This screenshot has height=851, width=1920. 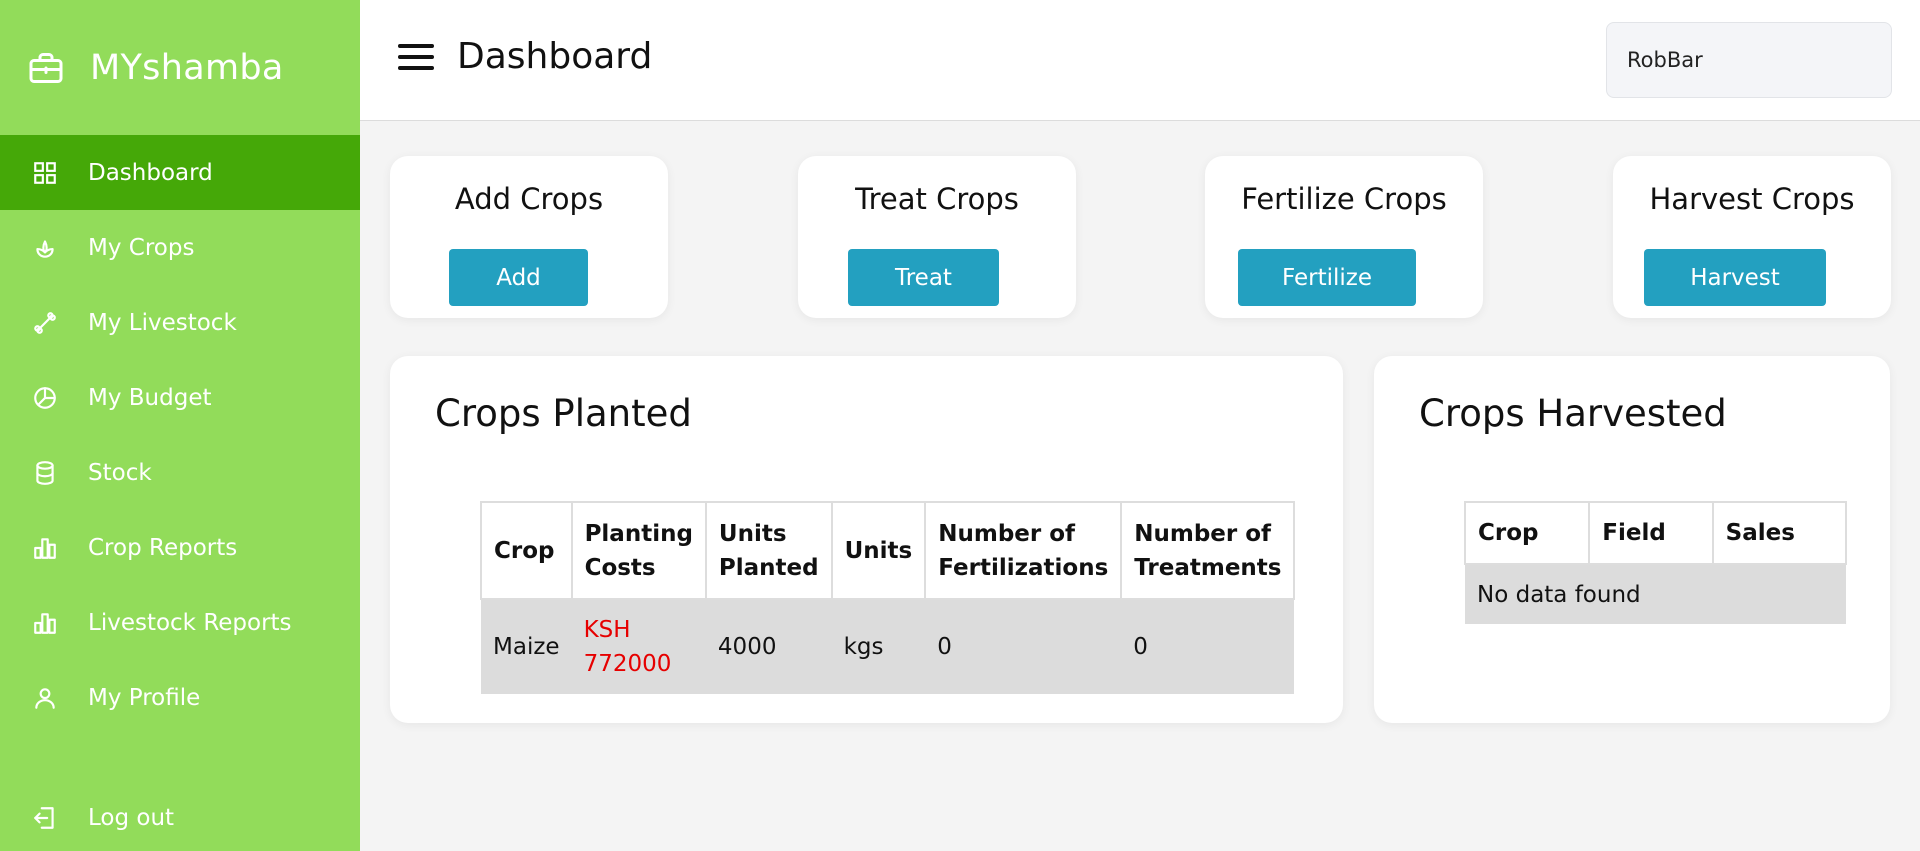 I want to click on panel-title: Crops Harvested, so click(x=1573, y=413).